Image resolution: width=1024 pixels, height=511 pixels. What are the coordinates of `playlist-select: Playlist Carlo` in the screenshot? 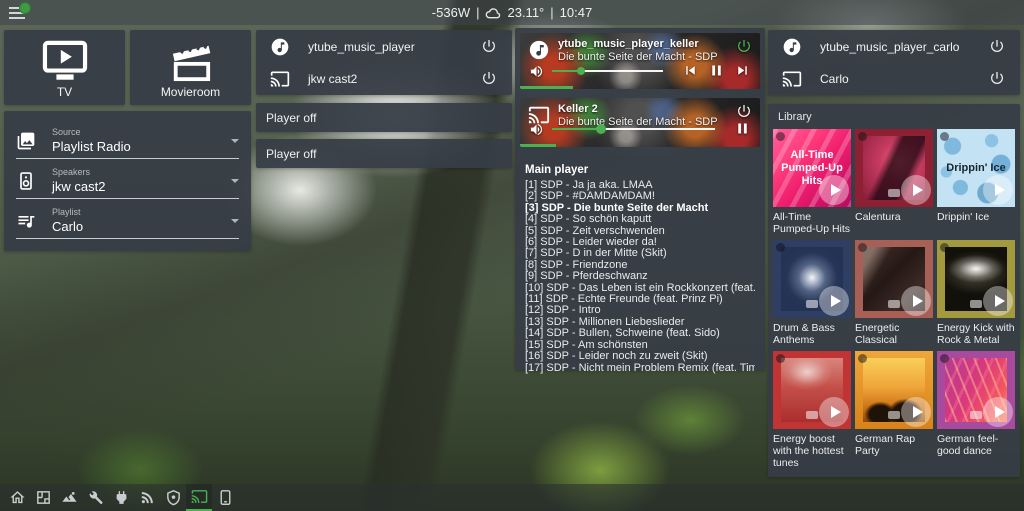 It's located at (127, 220).